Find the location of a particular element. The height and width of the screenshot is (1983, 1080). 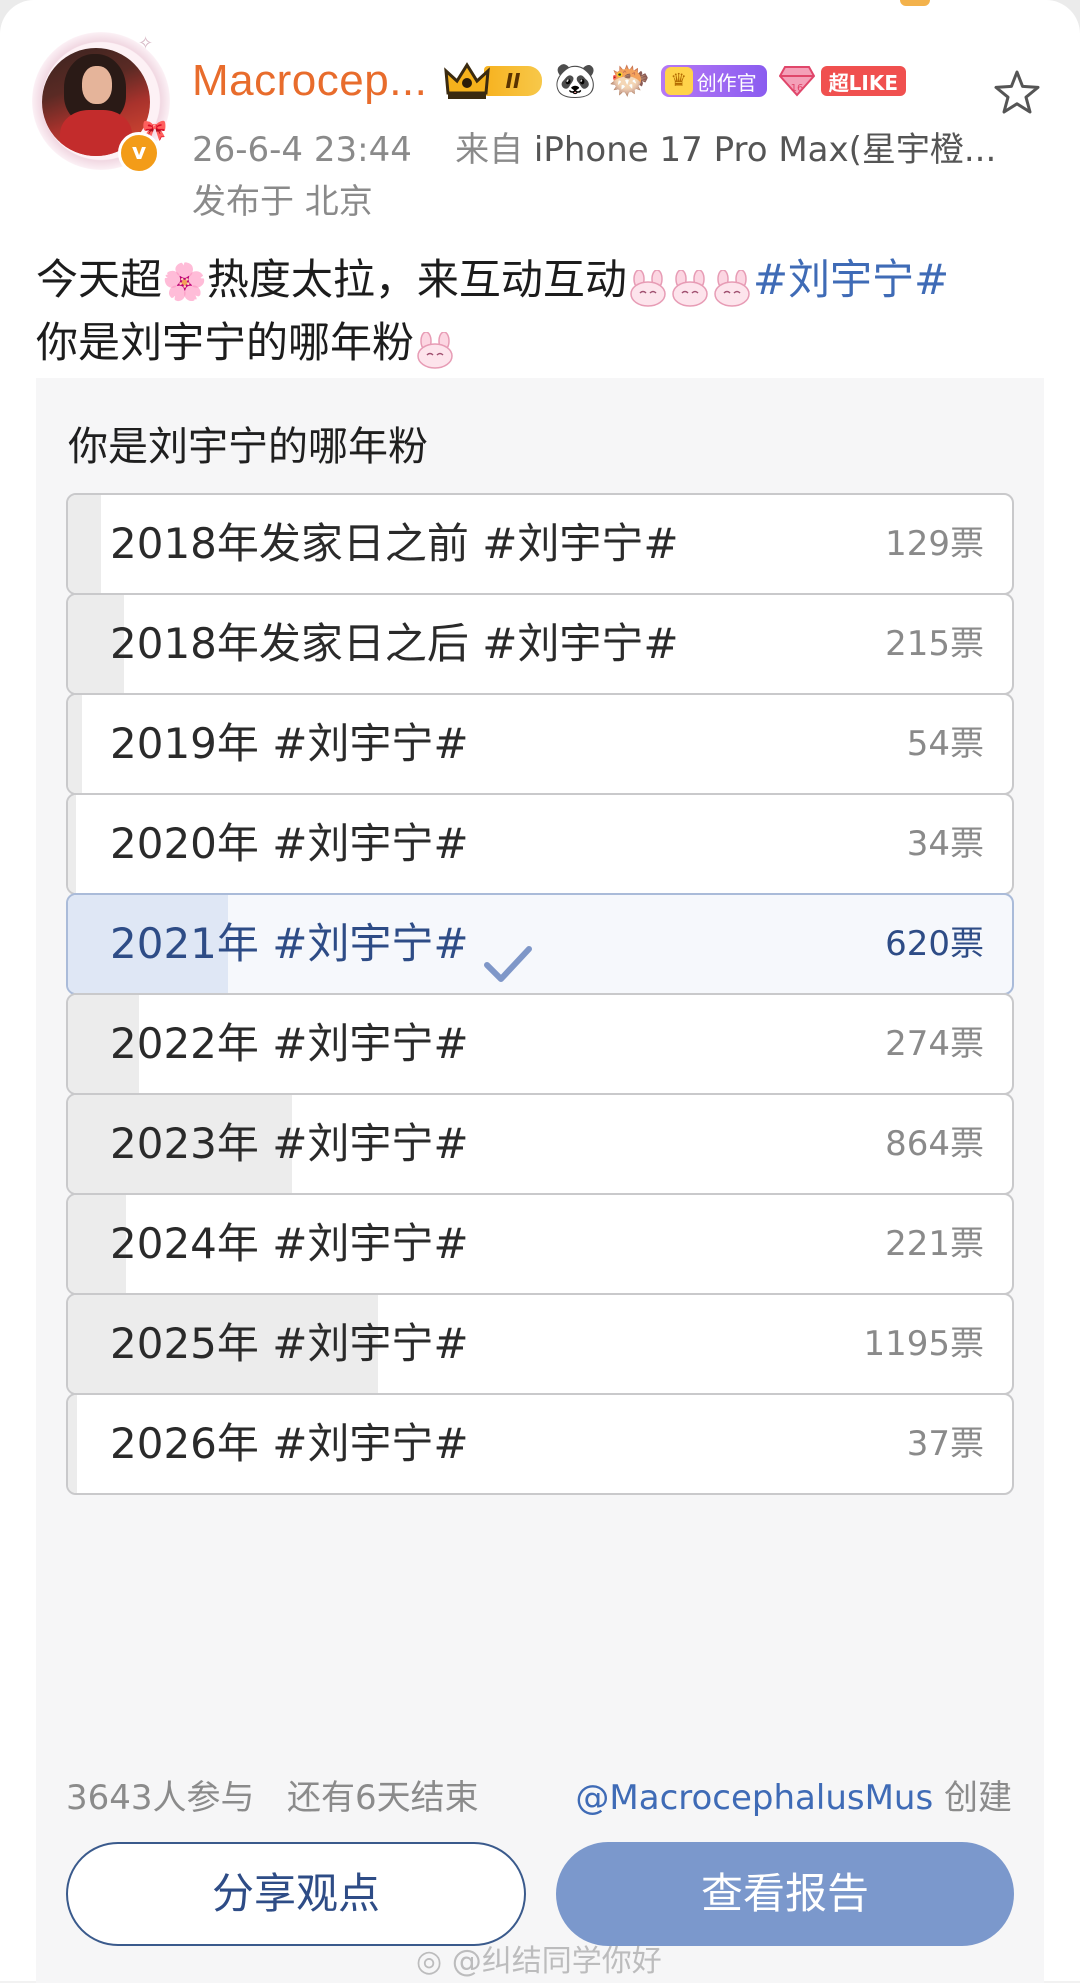

poll-option: 2018年发家日之后 #刘宇宁# 215票 is located at coordinates (540, 644).